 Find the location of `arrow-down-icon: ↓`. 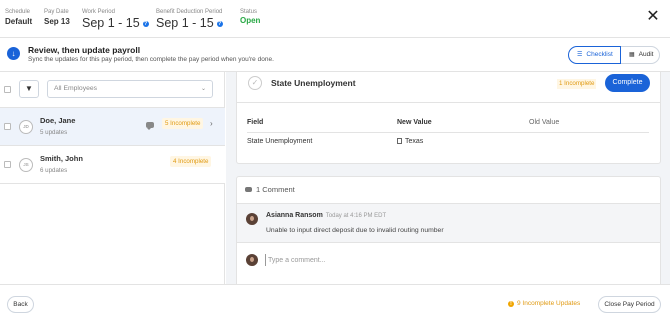

arrow-down-icon: ↓ is located at coordinates (13, 53).